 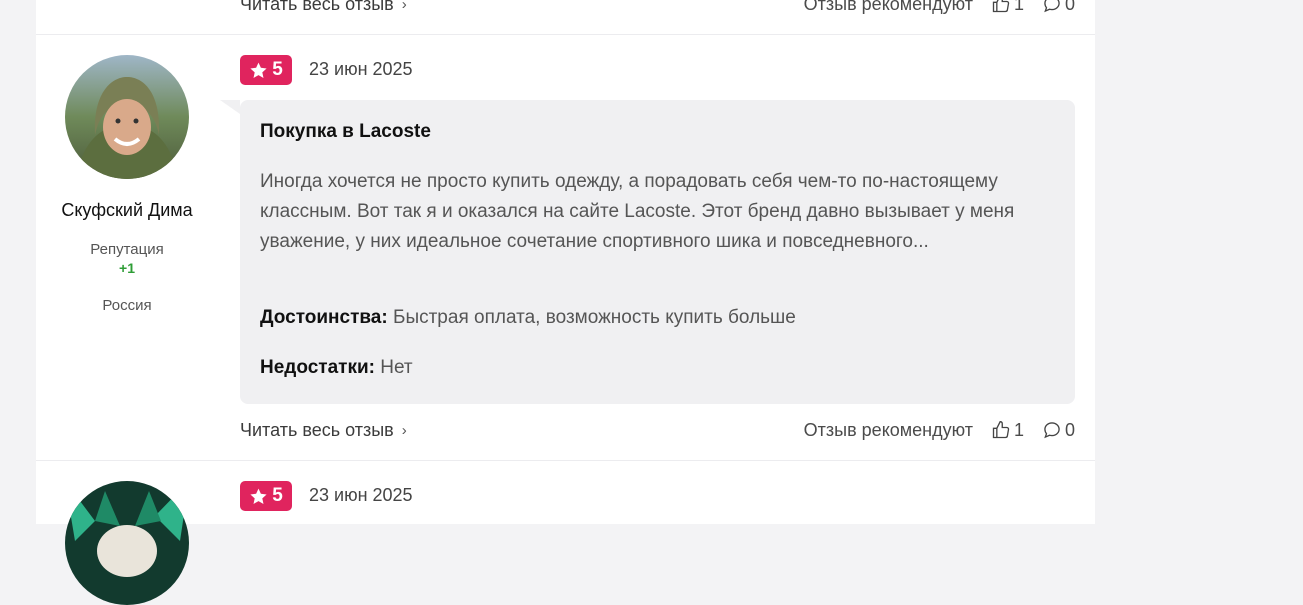 What do you see at coordinates (127, 268) in the screenshot?
I see `reputation-value: +1` at bounding box center [127, 268].